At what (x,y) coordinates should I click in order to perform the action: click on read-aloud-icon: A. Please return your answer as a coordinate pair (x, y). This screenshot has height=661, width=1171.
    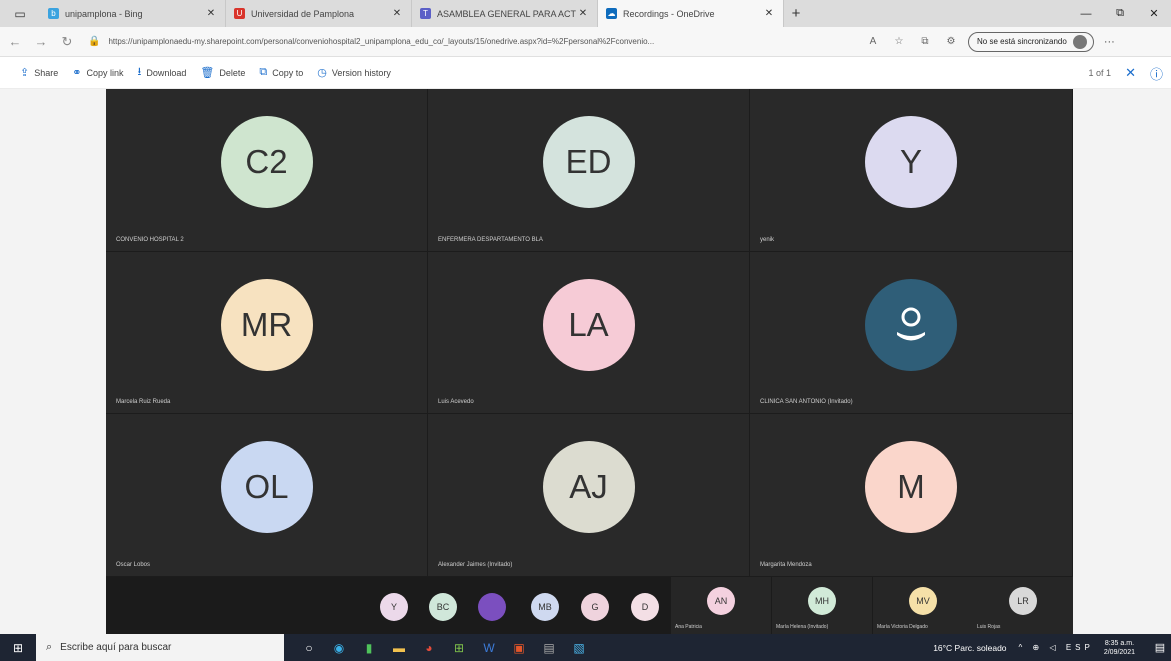
    Looking at the image, I should click on (873, 41).